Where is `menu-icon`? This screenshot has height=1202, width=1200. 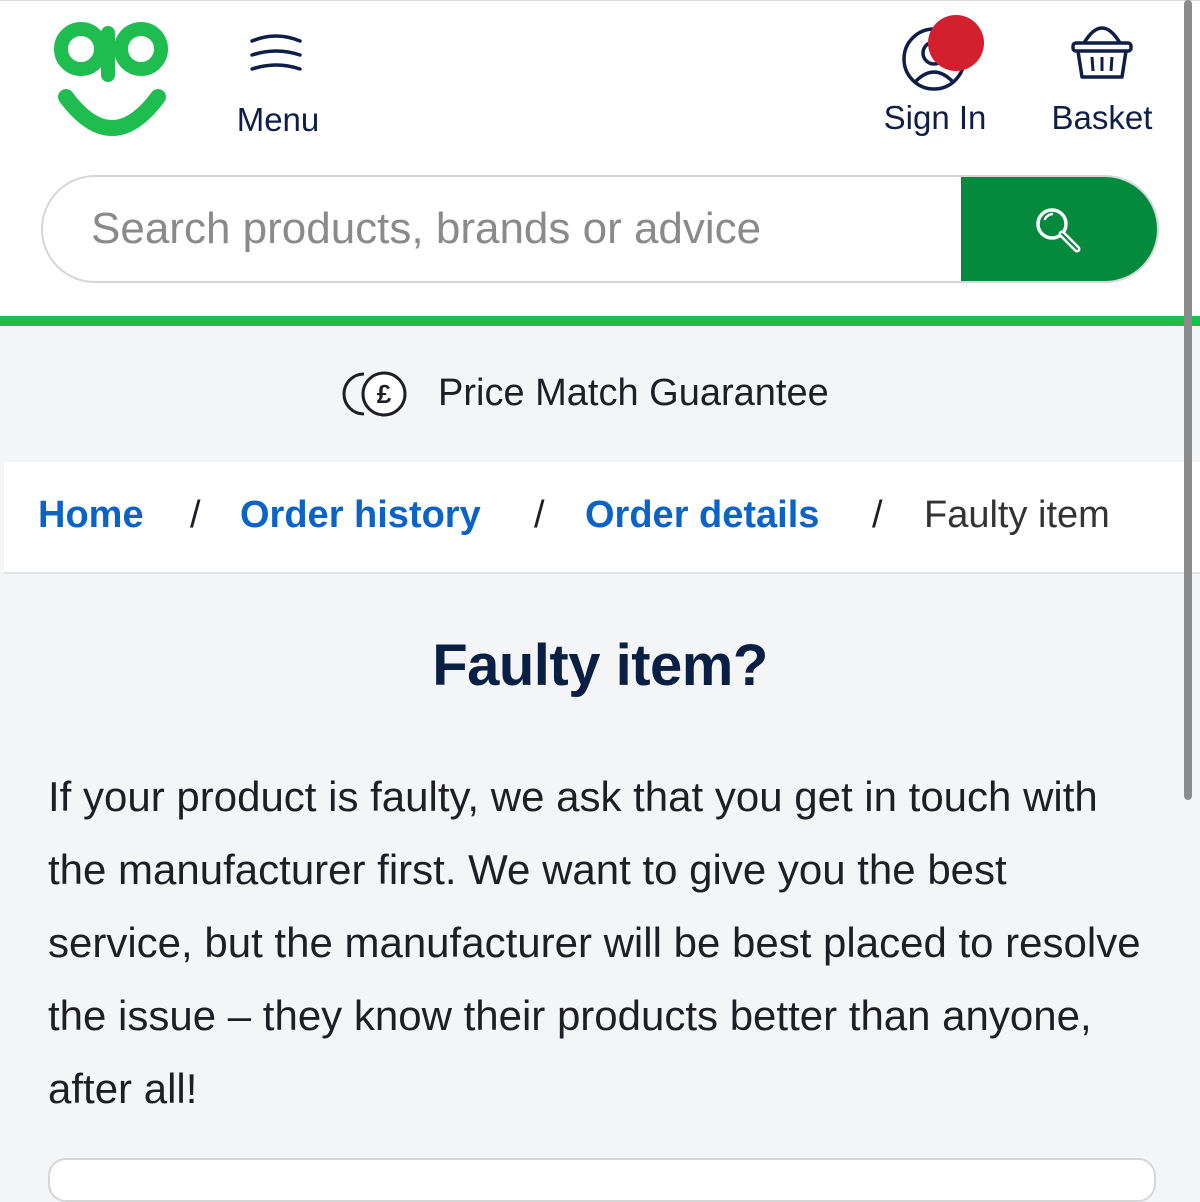 menu-icon is located at coordinates (276, 52).